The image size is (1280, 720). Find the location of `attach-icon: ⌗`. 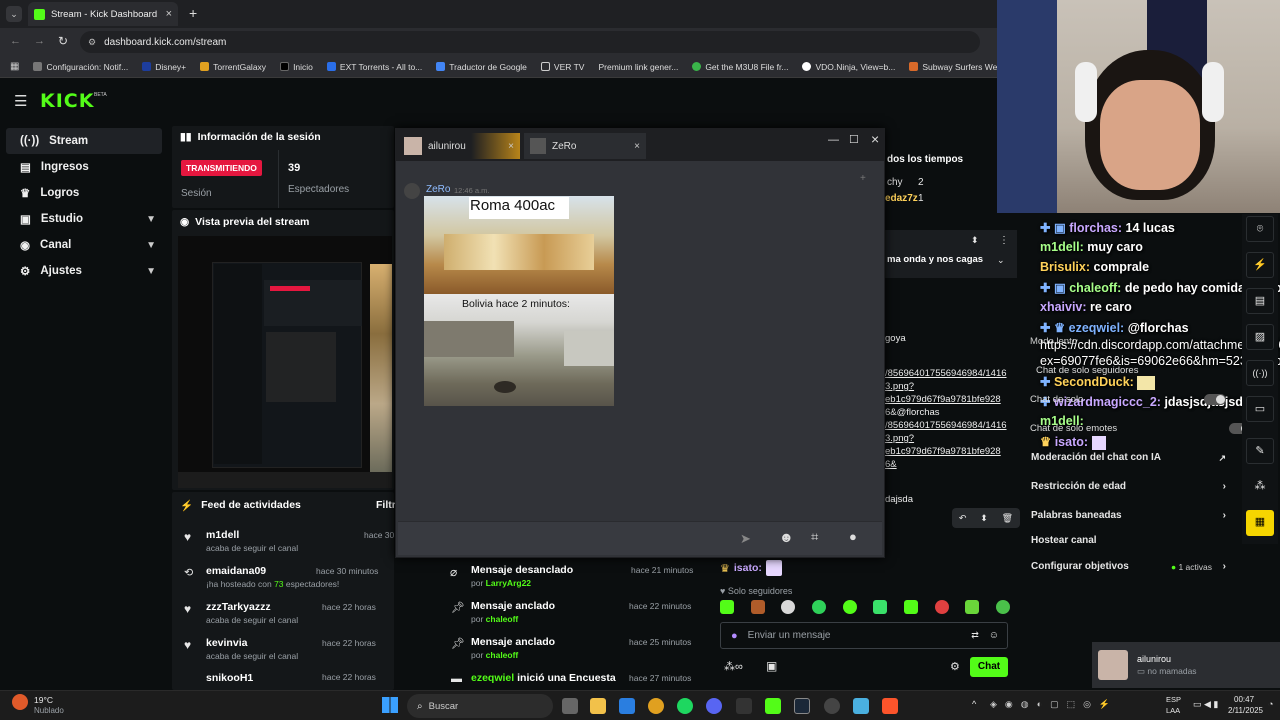

attach-icon: ⌗ is located at coordinates (814, 537).